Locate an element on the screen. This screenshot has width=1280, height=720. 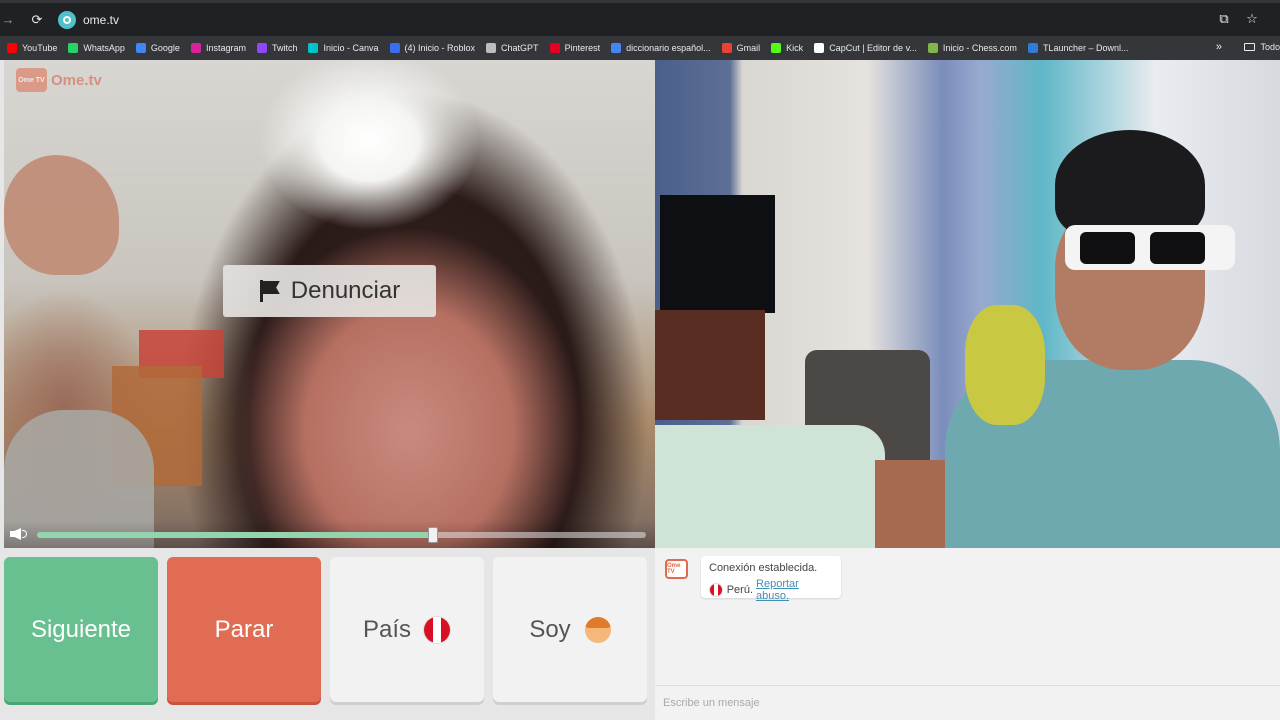
bookmark-item: ChatGPT is located at coordinates (512, 48).